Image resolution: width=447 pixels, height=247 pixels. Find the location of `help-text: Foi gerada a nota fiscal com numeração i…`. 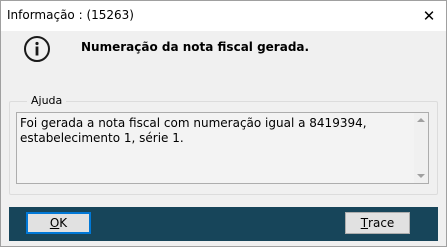

help-text: Foi gerada a nota fiscal com numeração i… is located at coordinates (193, 130).